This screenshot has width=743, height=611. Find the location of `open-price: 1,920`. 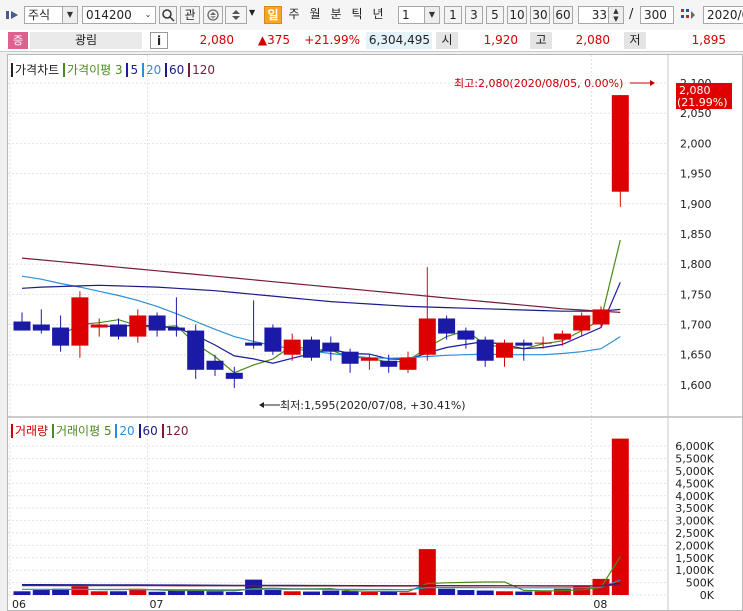

open-price: 1,920 is located at coordinates (500, 40).